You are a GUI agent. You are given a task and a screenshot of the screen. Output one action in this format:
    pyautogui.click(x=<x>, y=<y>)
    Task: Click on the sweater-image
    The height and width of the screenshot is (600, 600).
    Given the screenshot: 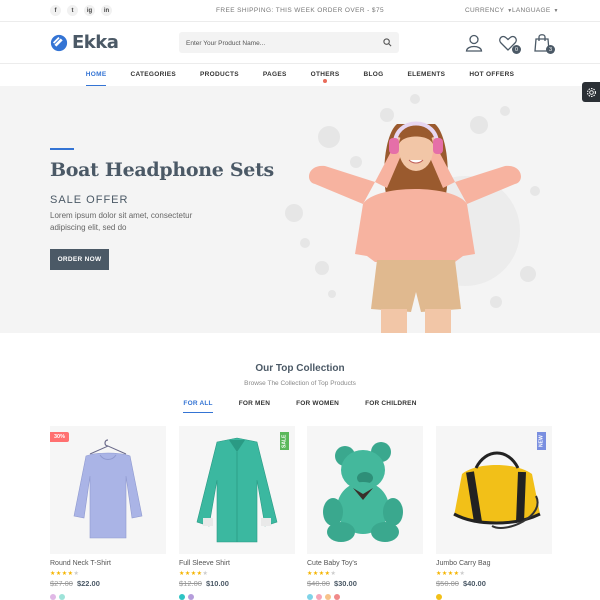 What is the action you would take?
    pyautogui.click(x=108, y=489)
    